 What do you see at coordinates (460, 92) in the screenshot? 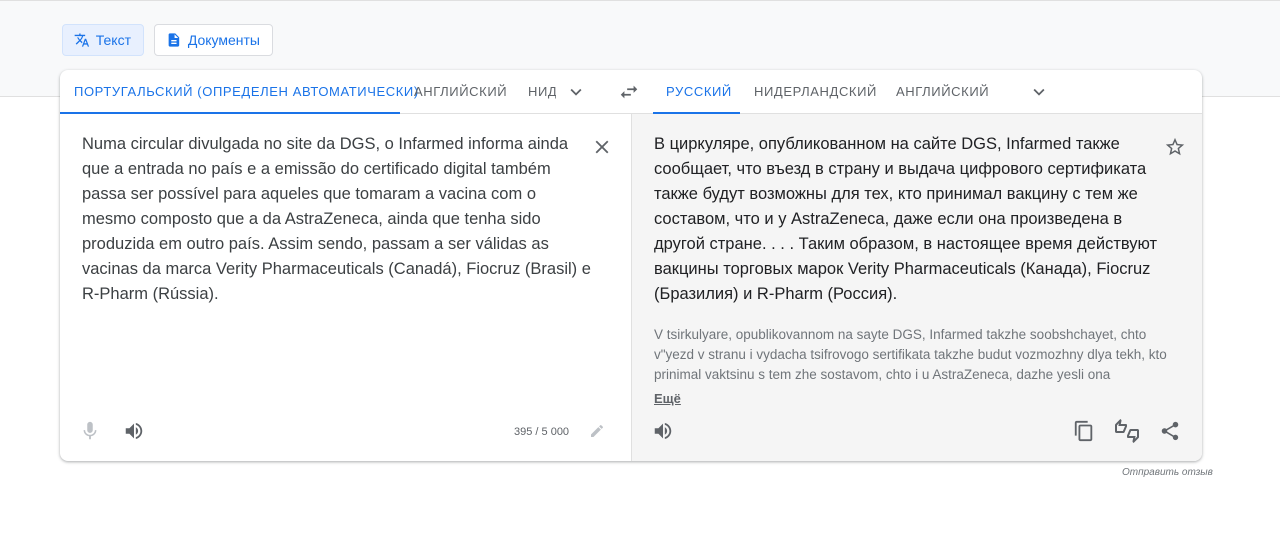
I see `source-lang-english: Английский` at bounding box center [460, 92].